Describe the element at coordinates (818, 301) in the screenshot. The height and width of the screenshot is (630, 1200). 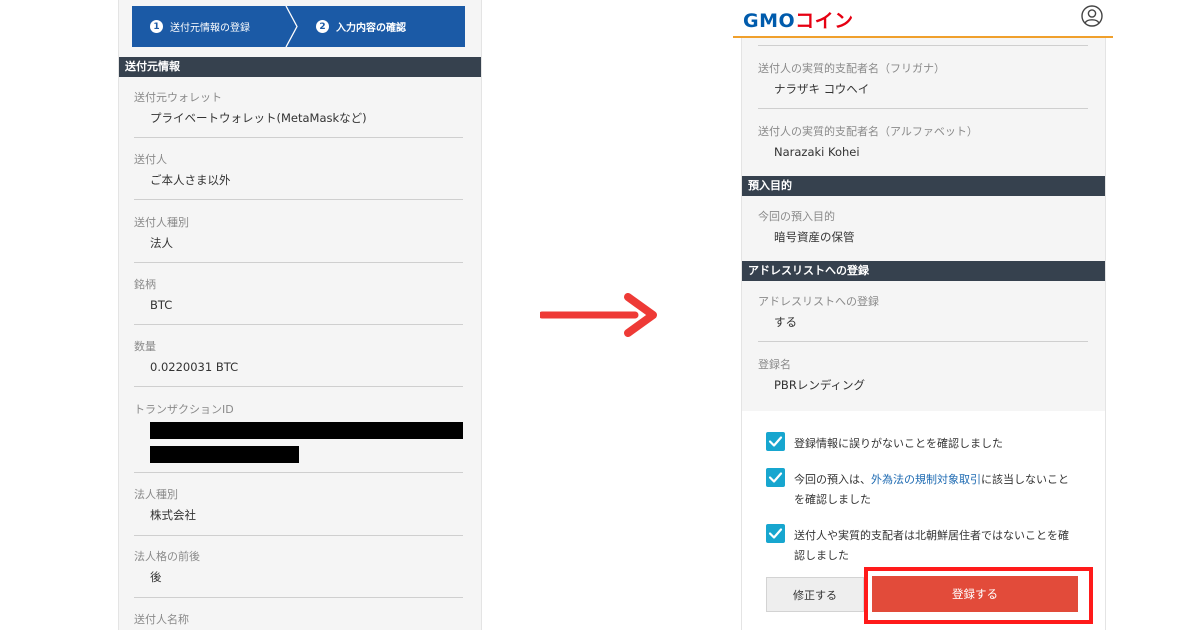
I see `field-label: アドレスリストへの登録` at that location.